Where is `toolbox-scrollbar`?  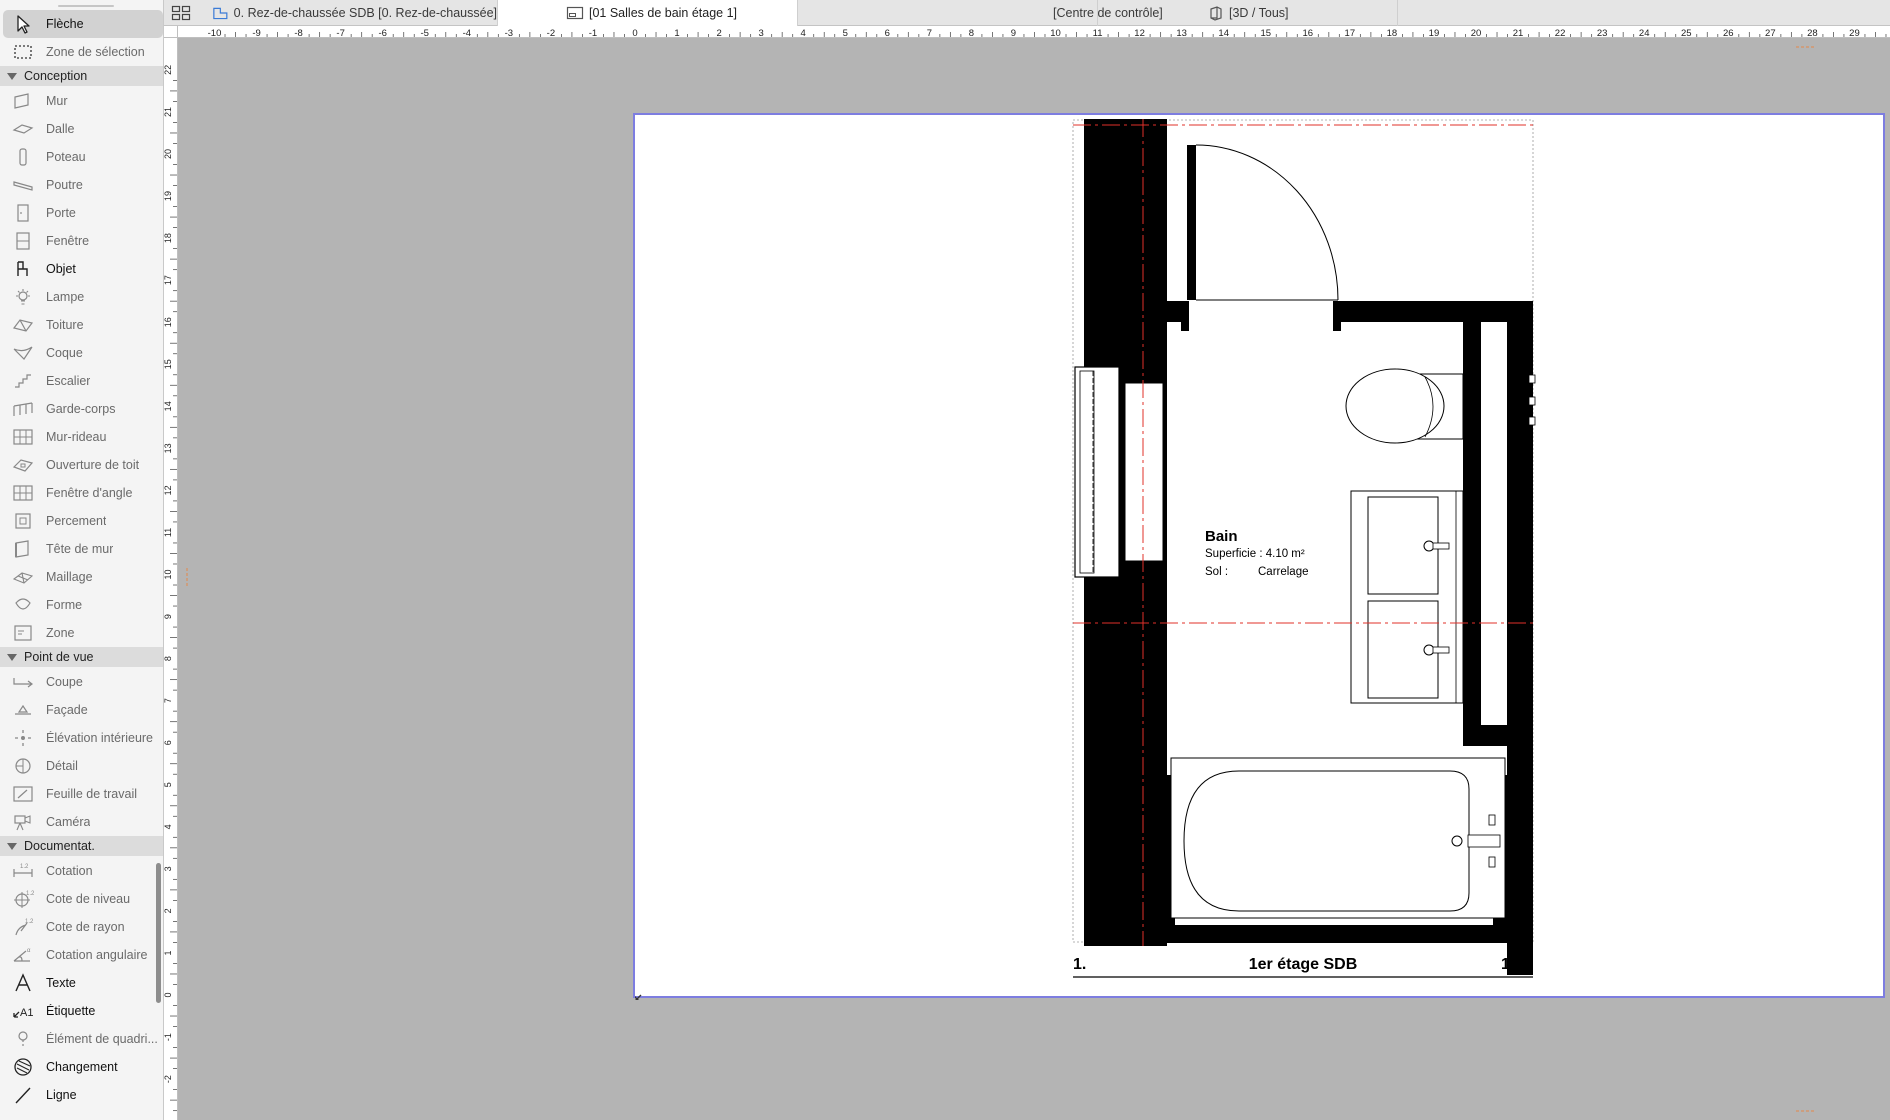
toolbox-scrollbar is located at coordinates (158, 933).